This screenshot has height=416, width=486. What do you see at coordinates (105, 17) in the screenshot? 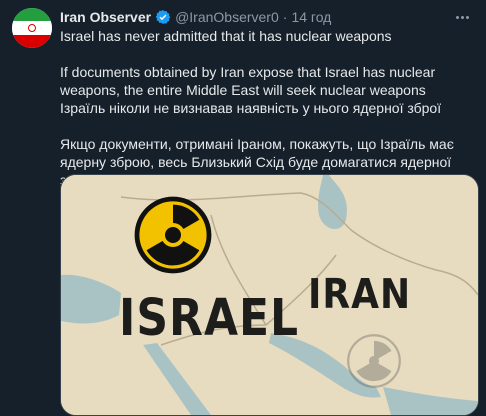
I see `author-name: Iran Observer` at bounding box center [105, 17].